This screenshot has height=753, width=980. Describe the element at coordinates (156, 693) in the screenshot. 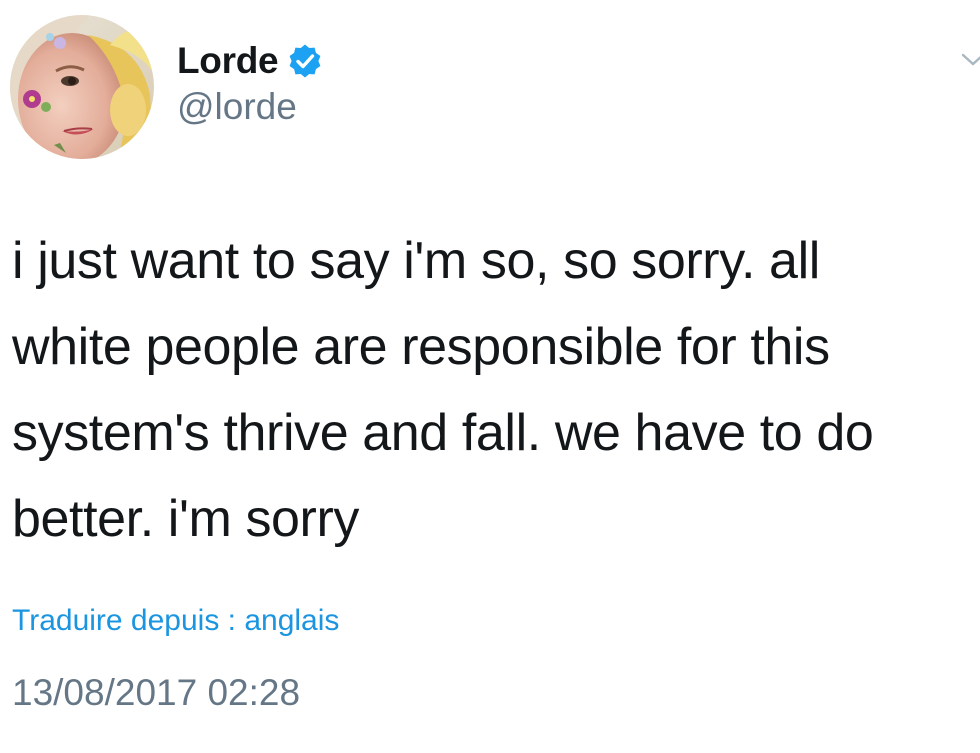

I see `timestamp: 13/08/2017 02:28` at that location.